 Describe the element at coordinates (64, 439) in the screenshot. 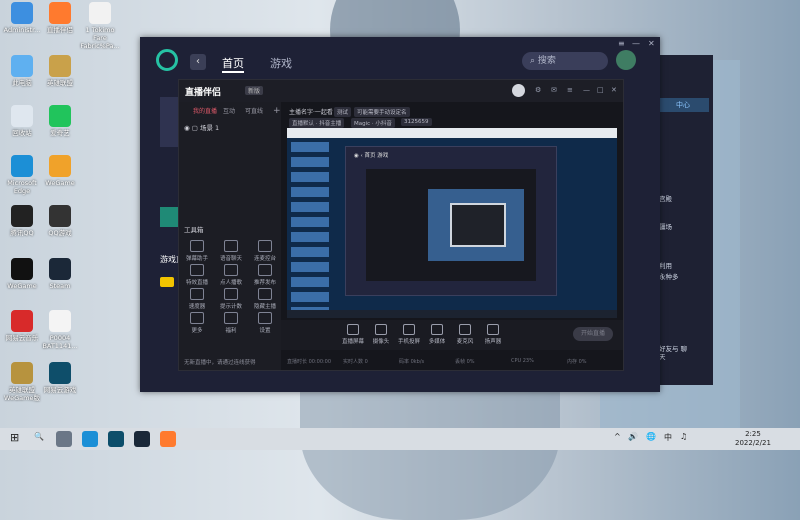

I see `task-view-icon` at that location.